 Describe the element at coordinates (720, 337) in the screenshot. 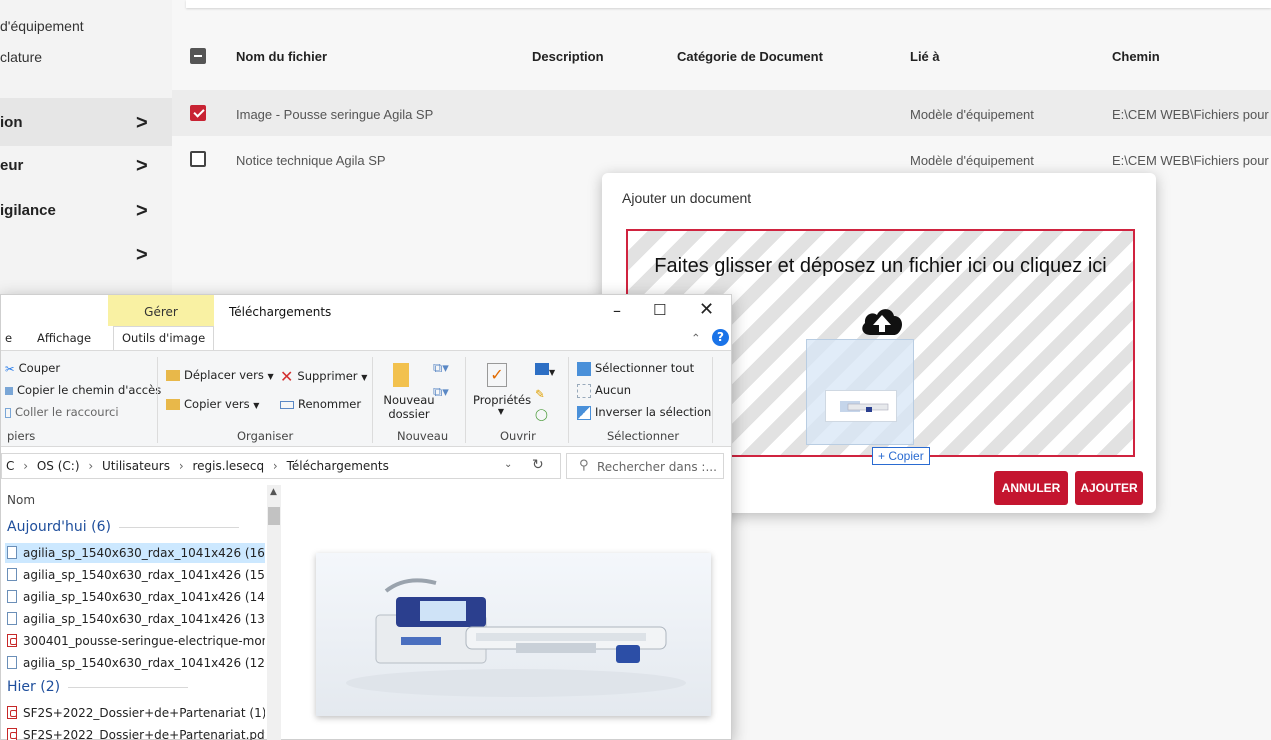

I see `help-icon: ?` at that location.